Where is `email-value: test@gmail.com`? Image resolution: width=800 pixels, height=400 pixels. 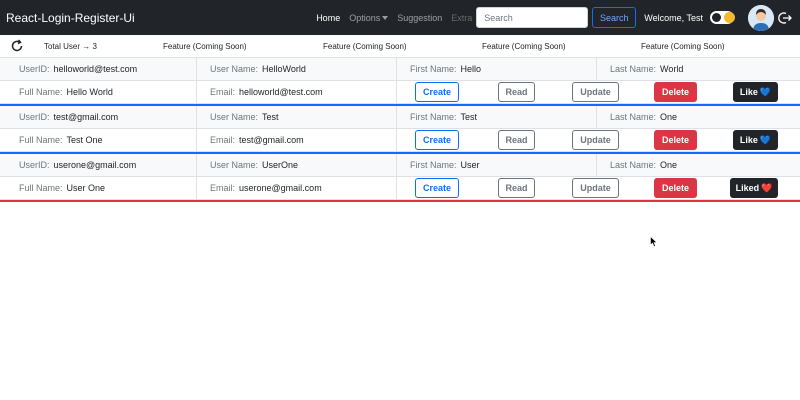 email-value: test@gmail.com is located at coordinates (271, 140).